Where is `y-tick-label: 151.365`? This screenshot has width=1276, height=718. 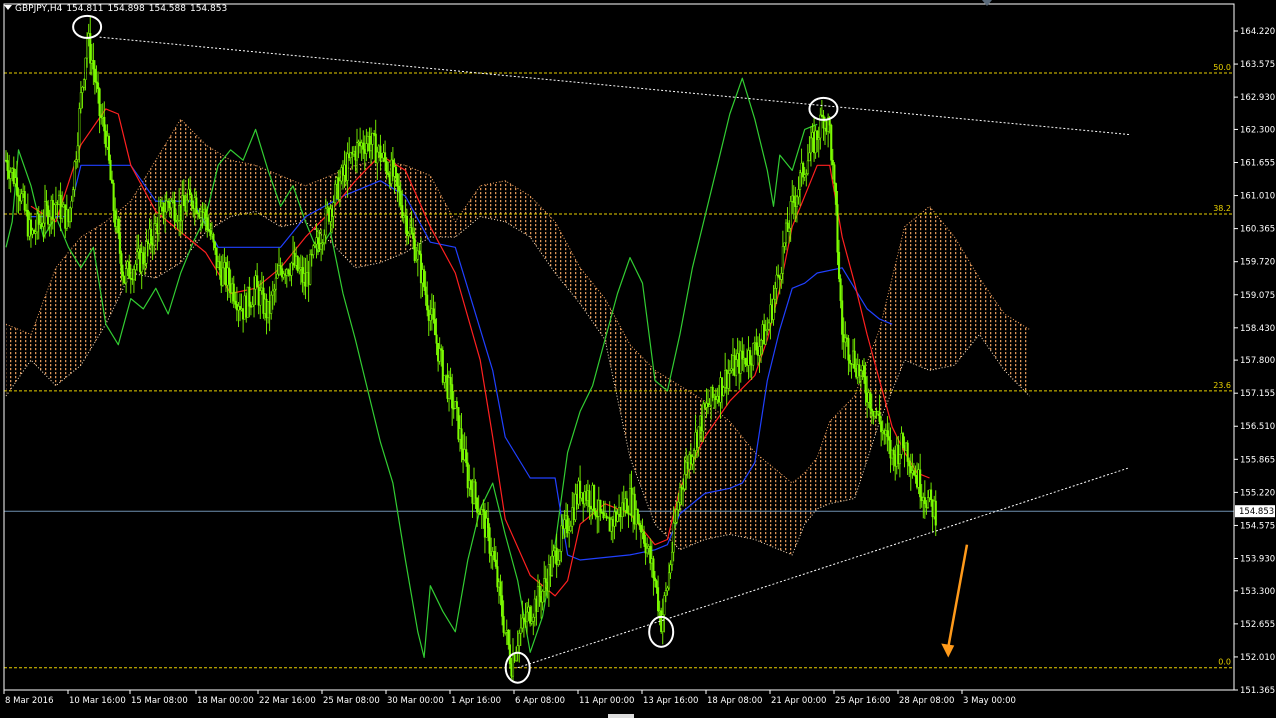 y-tick-label: 151.365 is located at coordinates (1257, 691).